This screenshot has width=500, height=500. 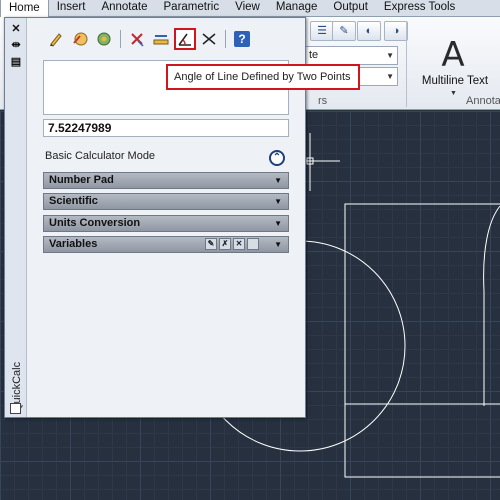 I want to click on tab-view: View, so click(x=247, y=8).